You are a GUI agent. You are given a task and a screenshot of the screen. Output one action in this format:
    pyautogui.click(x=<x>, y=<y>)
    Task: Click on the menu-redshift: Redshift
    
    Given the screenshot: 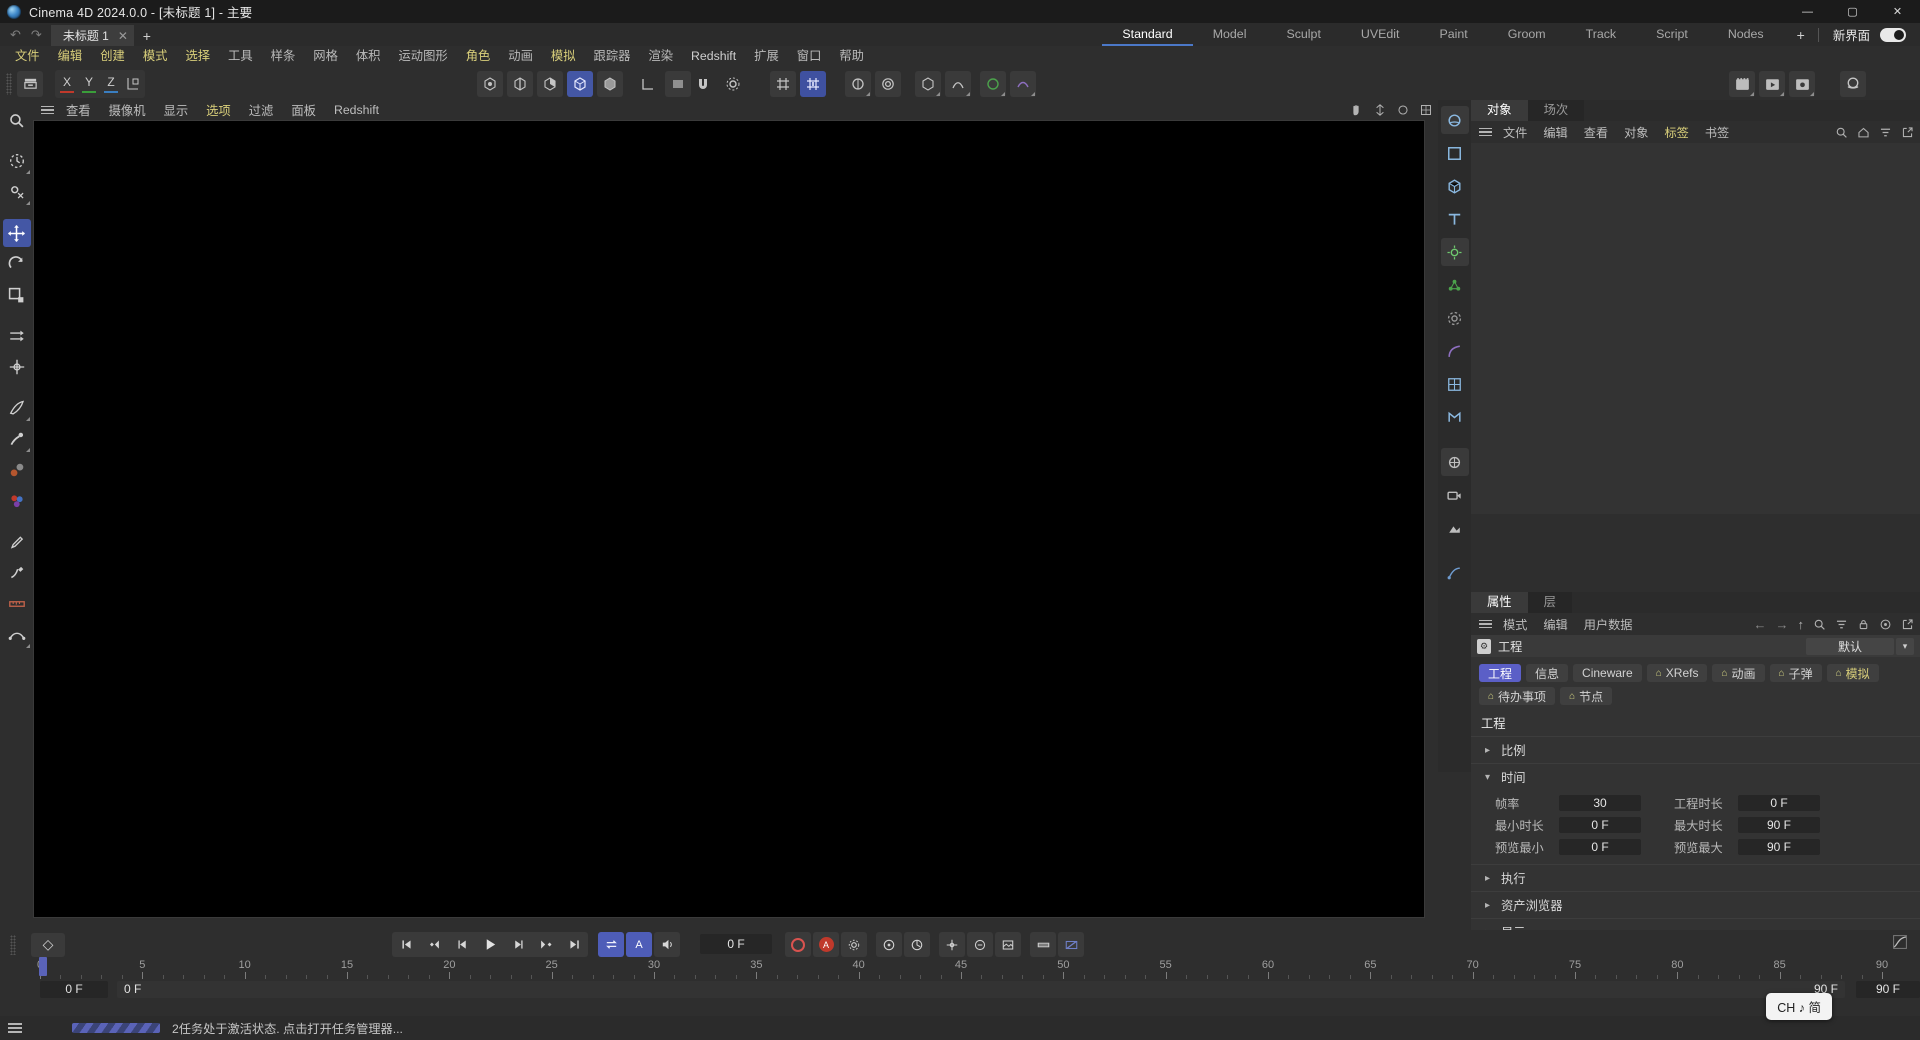 What is the action you would take?
    pyautogui.click(x=713, y=56)
    